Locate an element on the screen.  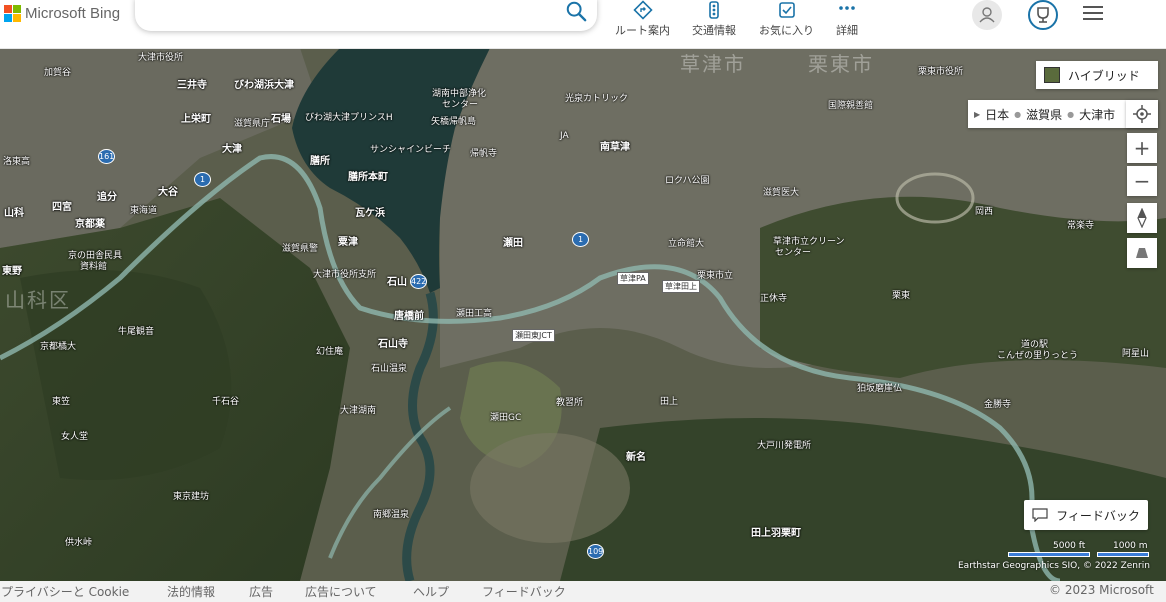
zoom-out-button: − is located at coordinates (1142, 181).